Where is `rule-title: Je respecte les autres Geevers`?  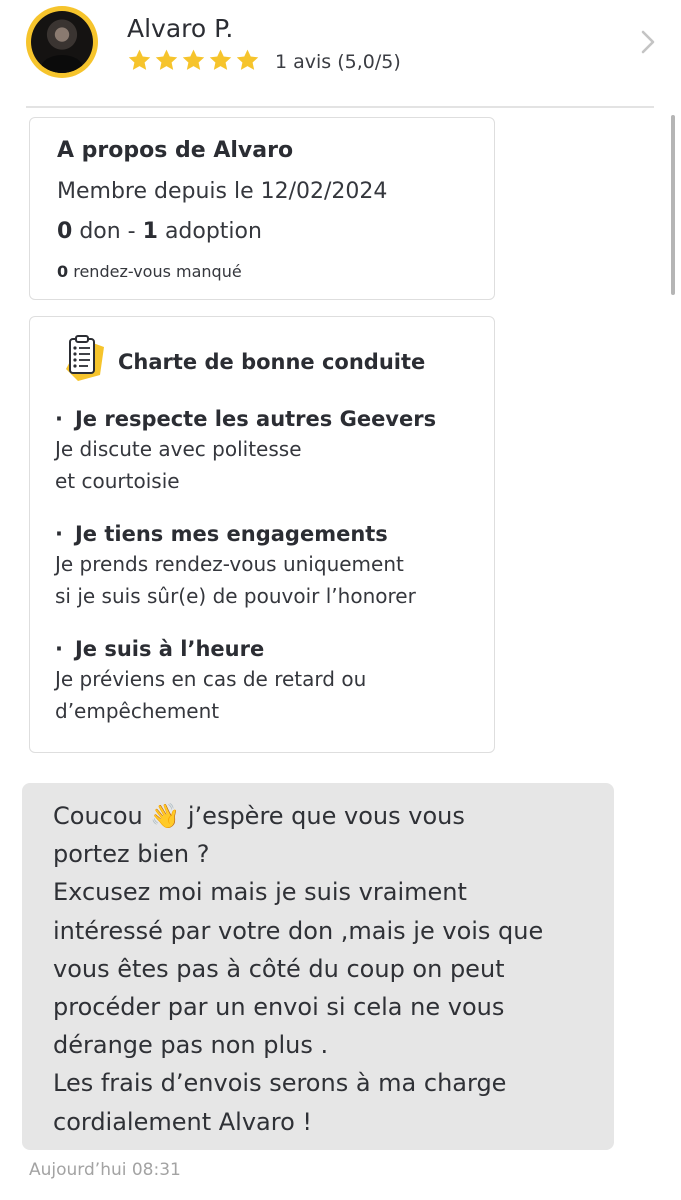 rule-title: Je respecte les autres Geevers is located at coordinates (255, 419).